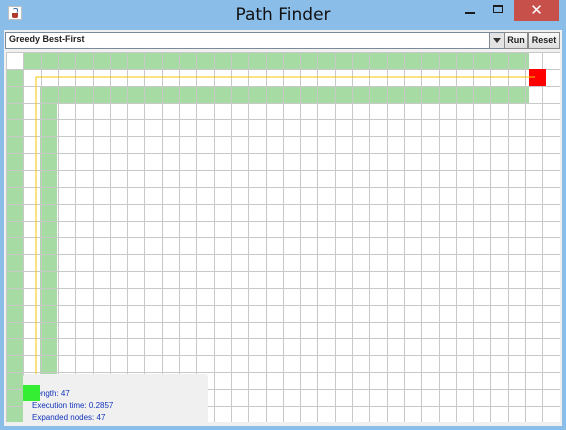 The image size is (566, 430). What do you see at coordinates (470, 13) in the screenshot?
I see `minimize-icon` at bounding box center [470, 13].